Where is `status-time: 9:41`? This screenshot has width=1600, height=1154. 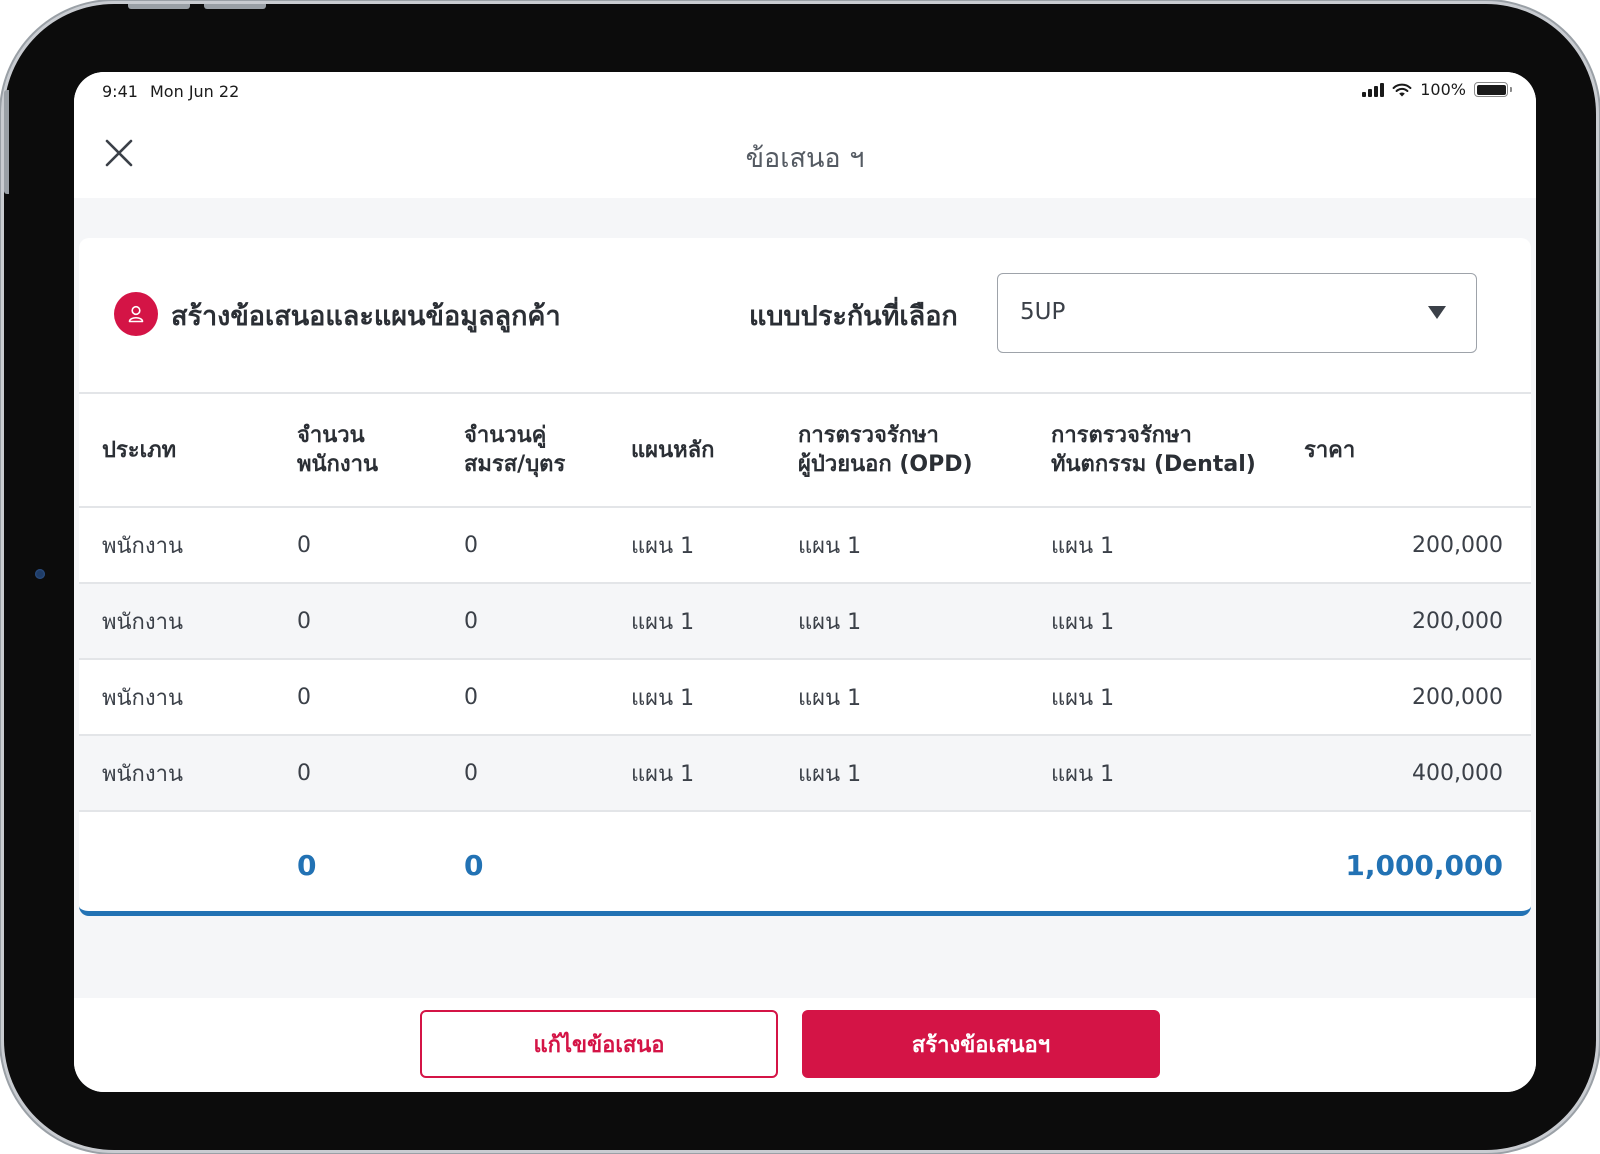
status-time: 9:41 is located at coordinates (120, 91).